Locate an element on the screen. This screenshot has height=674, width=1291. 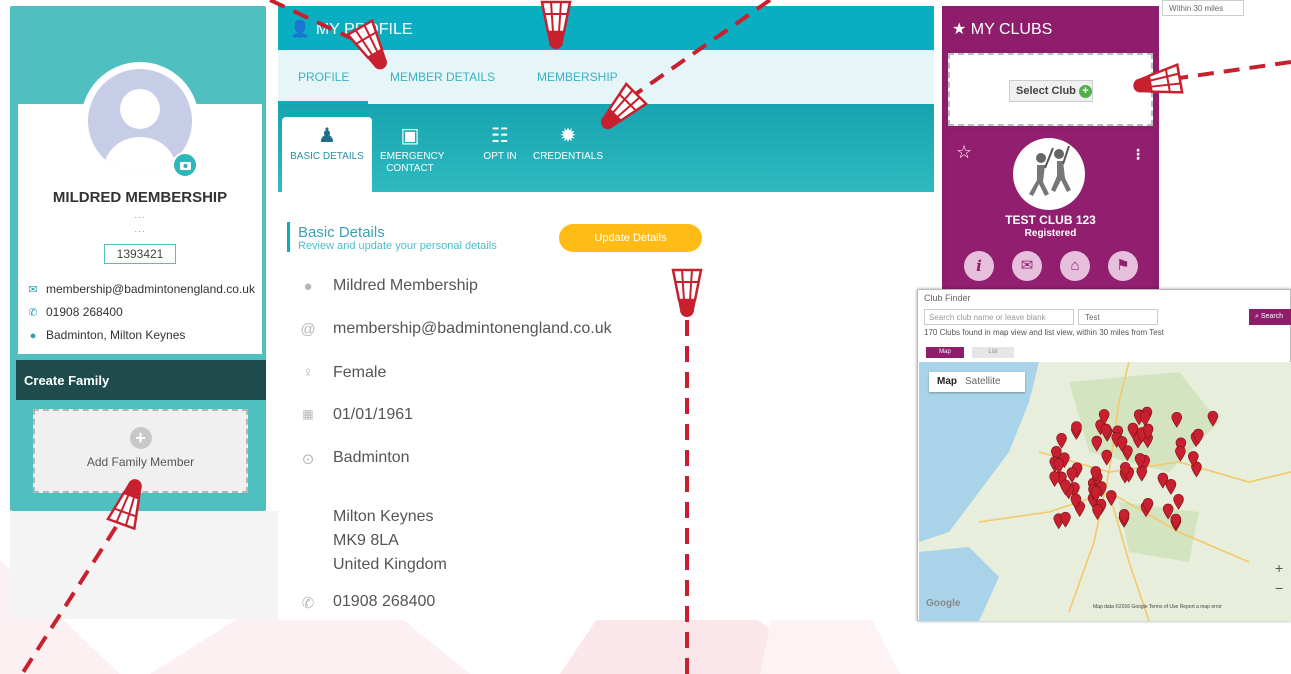
member-id-badge: 1393421 is located at coordinates (140, 254).